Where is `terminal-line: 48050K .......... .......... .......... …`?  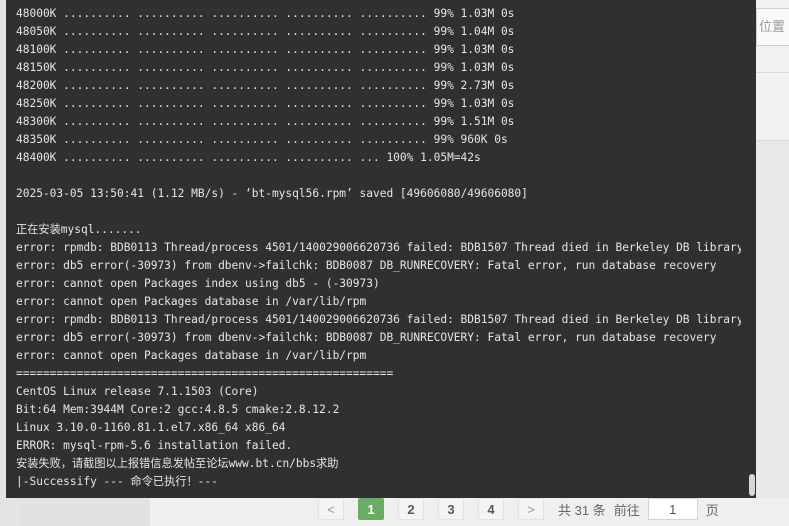
terminal-line: 48050K .......... .......... .......... … is located at coordinates (265, 31).